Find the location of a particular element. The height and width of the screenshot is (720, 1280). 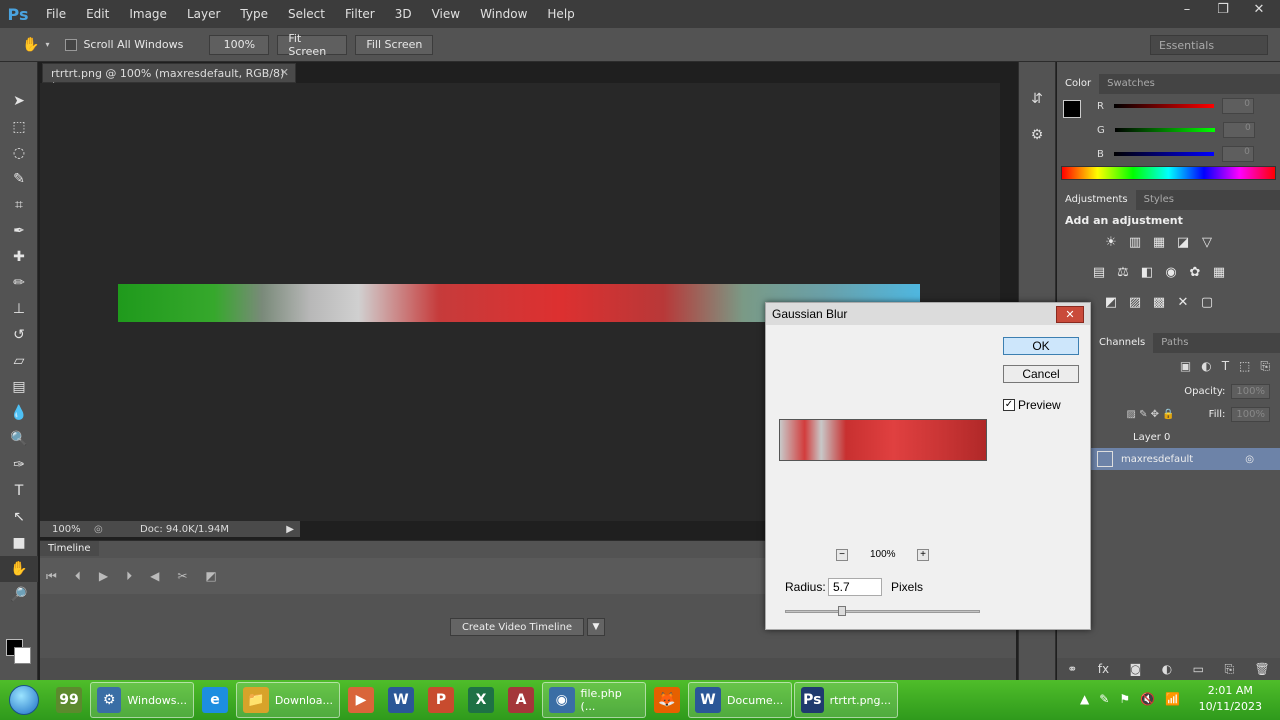

transition-icon: ◩ is located at coordinates (210, 576).